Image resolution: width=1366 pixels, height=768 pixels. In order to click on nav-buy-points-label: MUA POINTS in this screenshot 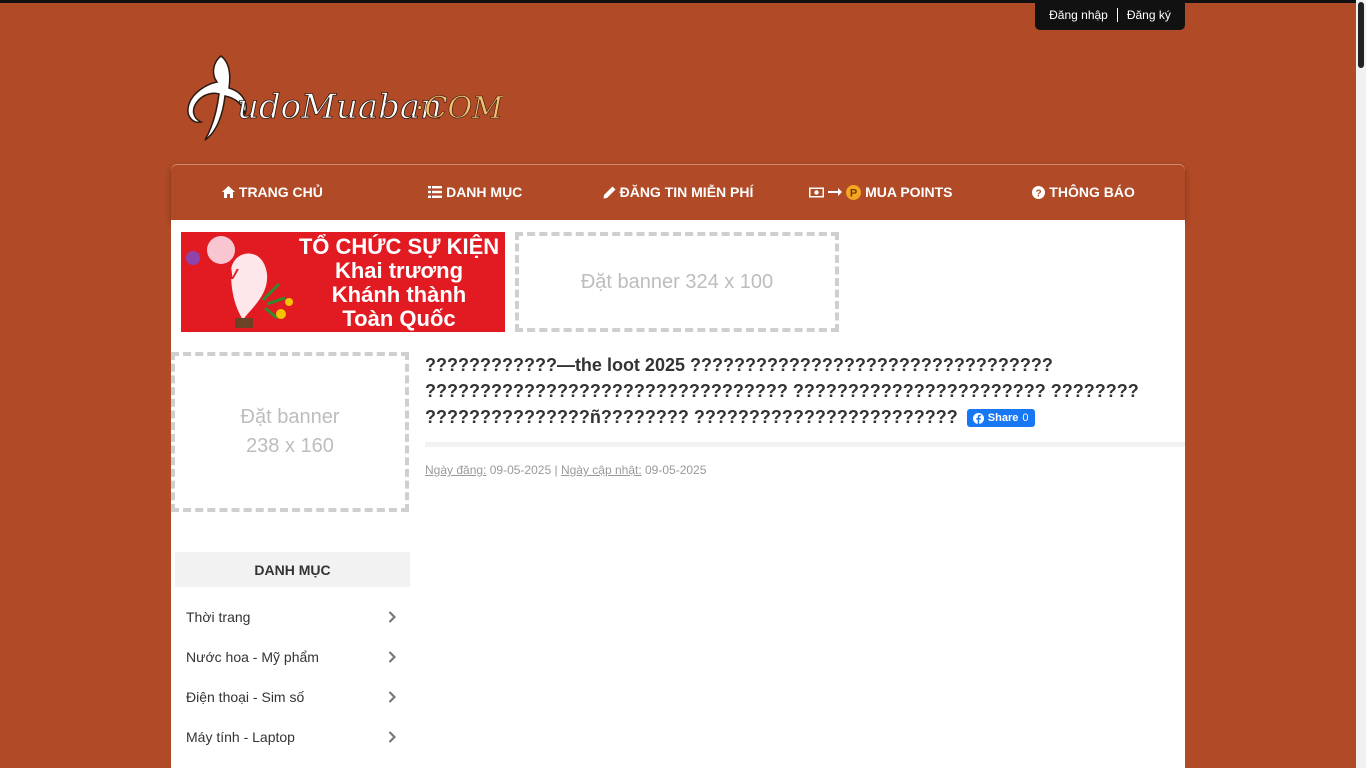, I will do `click(909, 192)`.